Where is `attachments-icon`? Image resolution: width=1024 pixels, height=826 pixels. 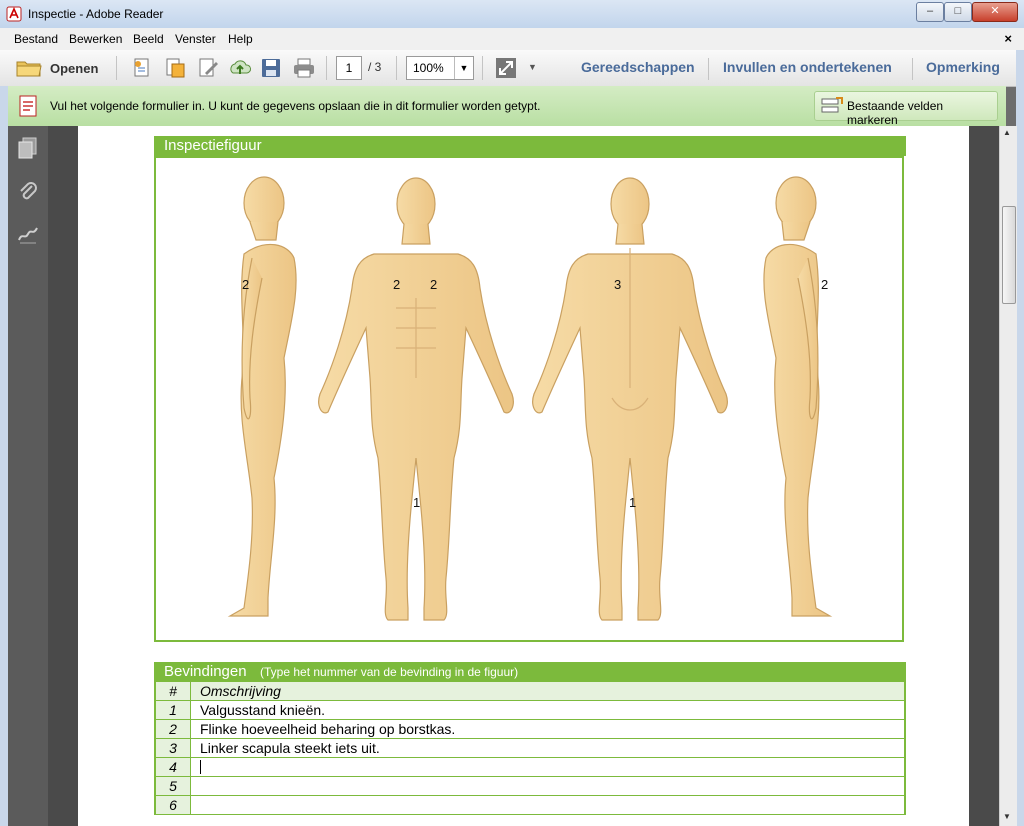 attachments-icon is located at coordinates (28, 192).